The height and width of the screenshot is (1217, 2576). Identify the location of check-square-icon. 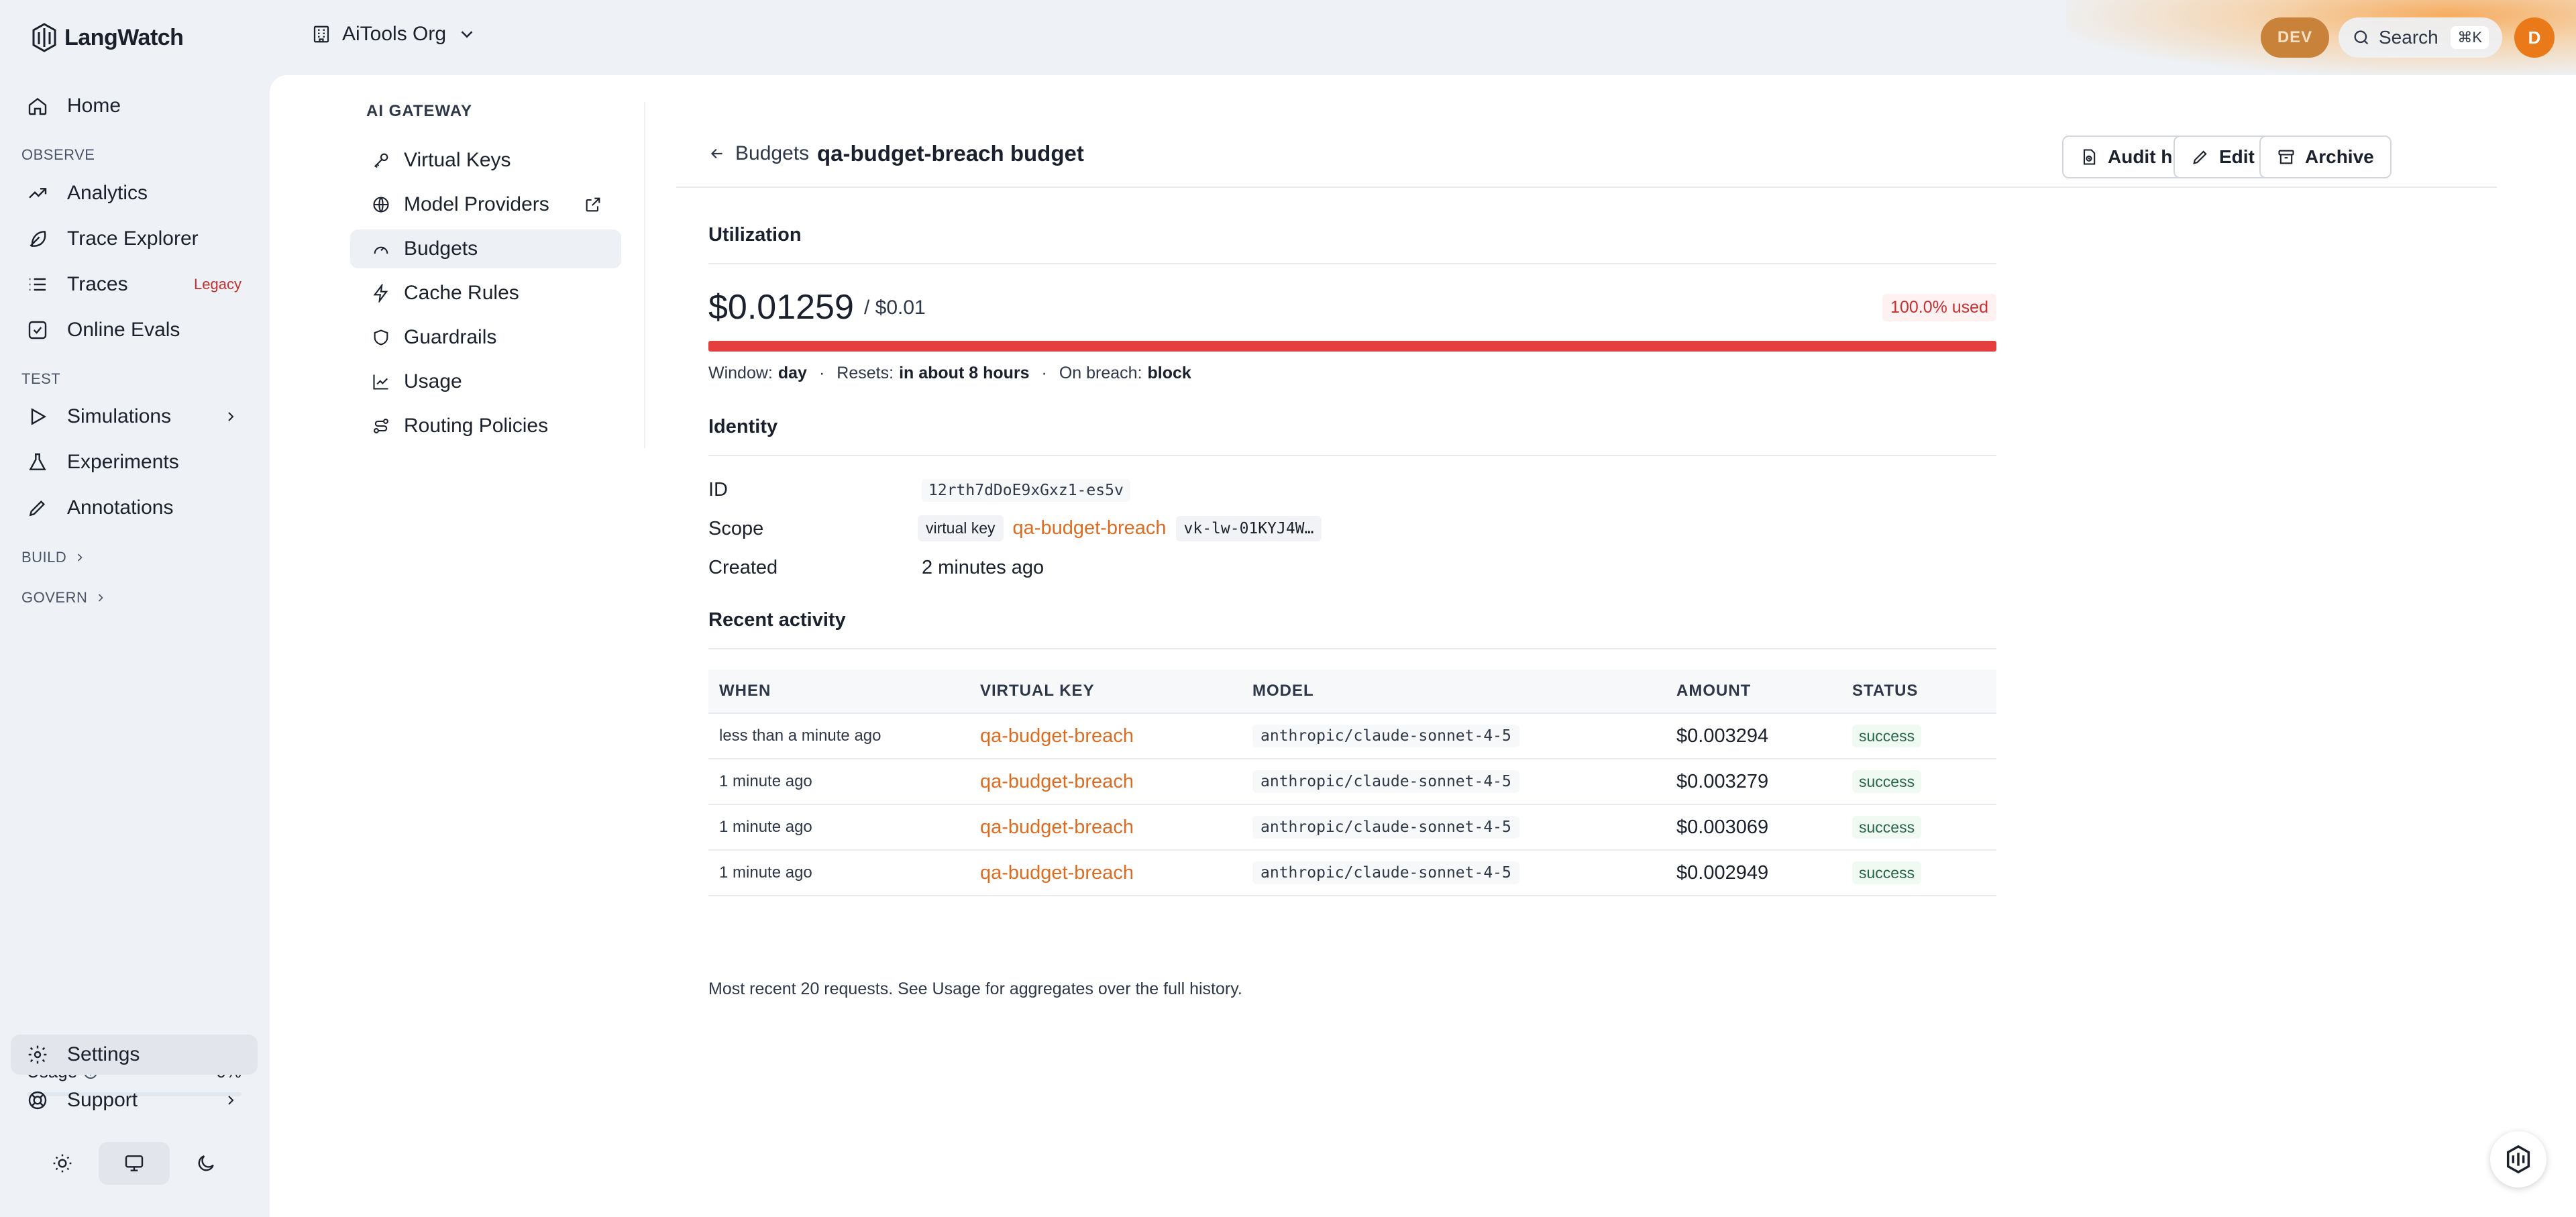
(37, 330).